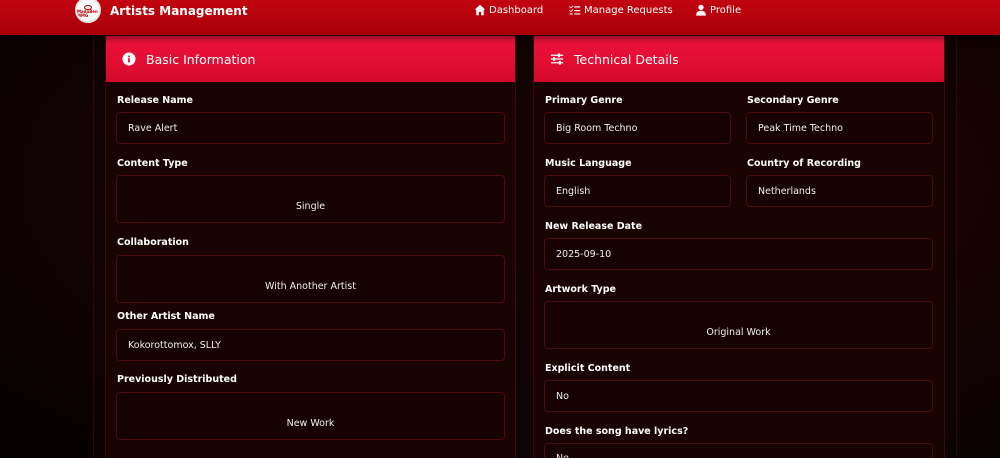 The image size is (1000, 458). Describe the element at coordinates (628, 10) in the screenshot. I see `nav-manage-requests-label: Manage Requests` at that location.